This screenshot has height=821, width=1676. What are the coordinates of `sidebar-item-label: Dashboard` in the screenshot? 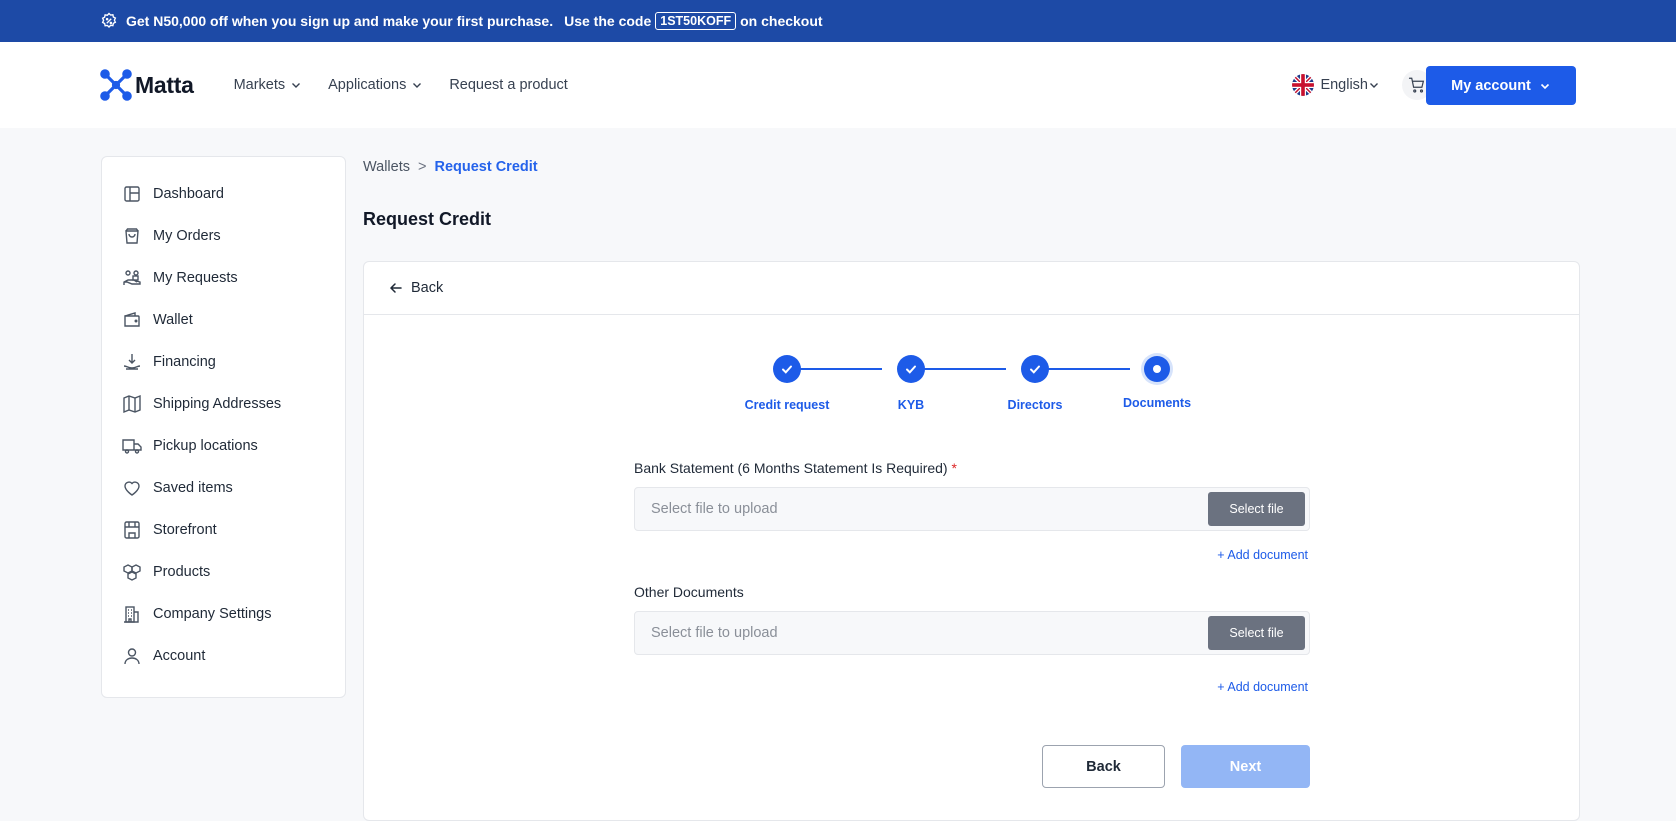 It's located at (188, 194).